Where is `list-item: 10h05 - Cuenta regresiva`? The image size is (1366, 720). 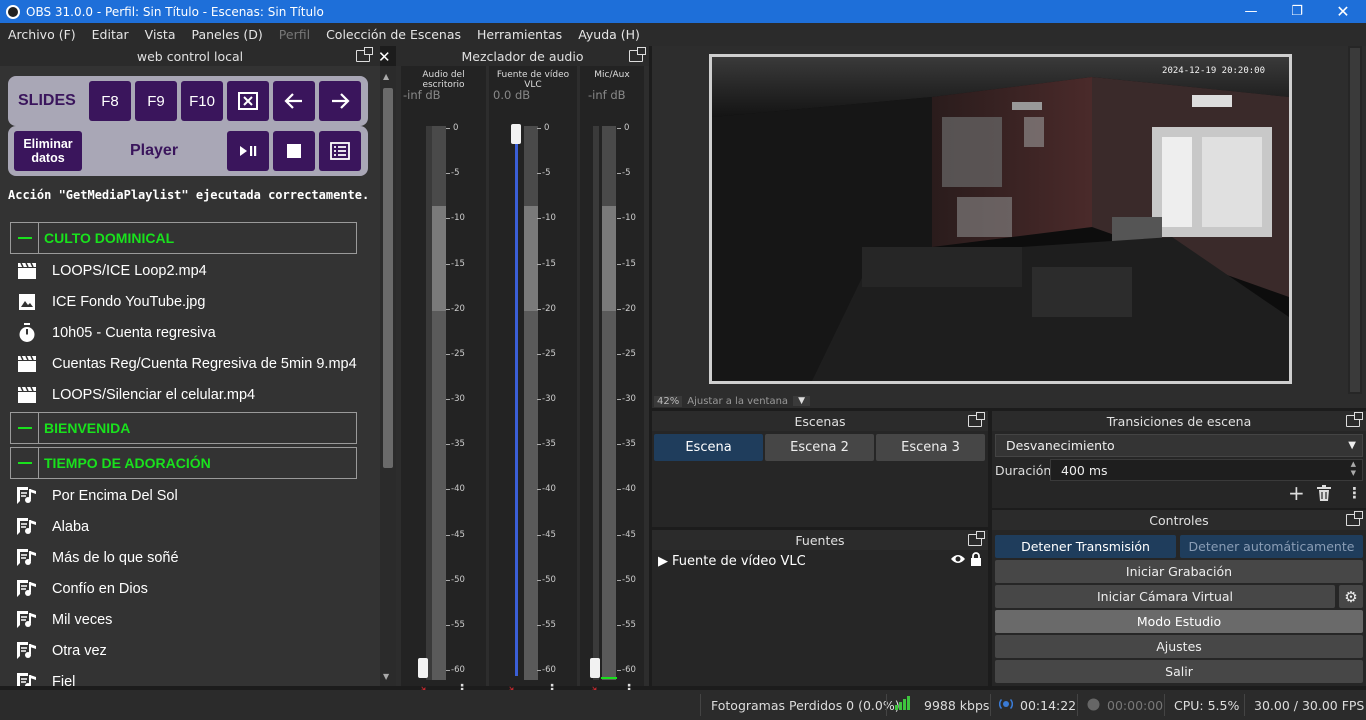
list-item: 10h05 - Cuenta regresiva is located at coordinates (116, 333).